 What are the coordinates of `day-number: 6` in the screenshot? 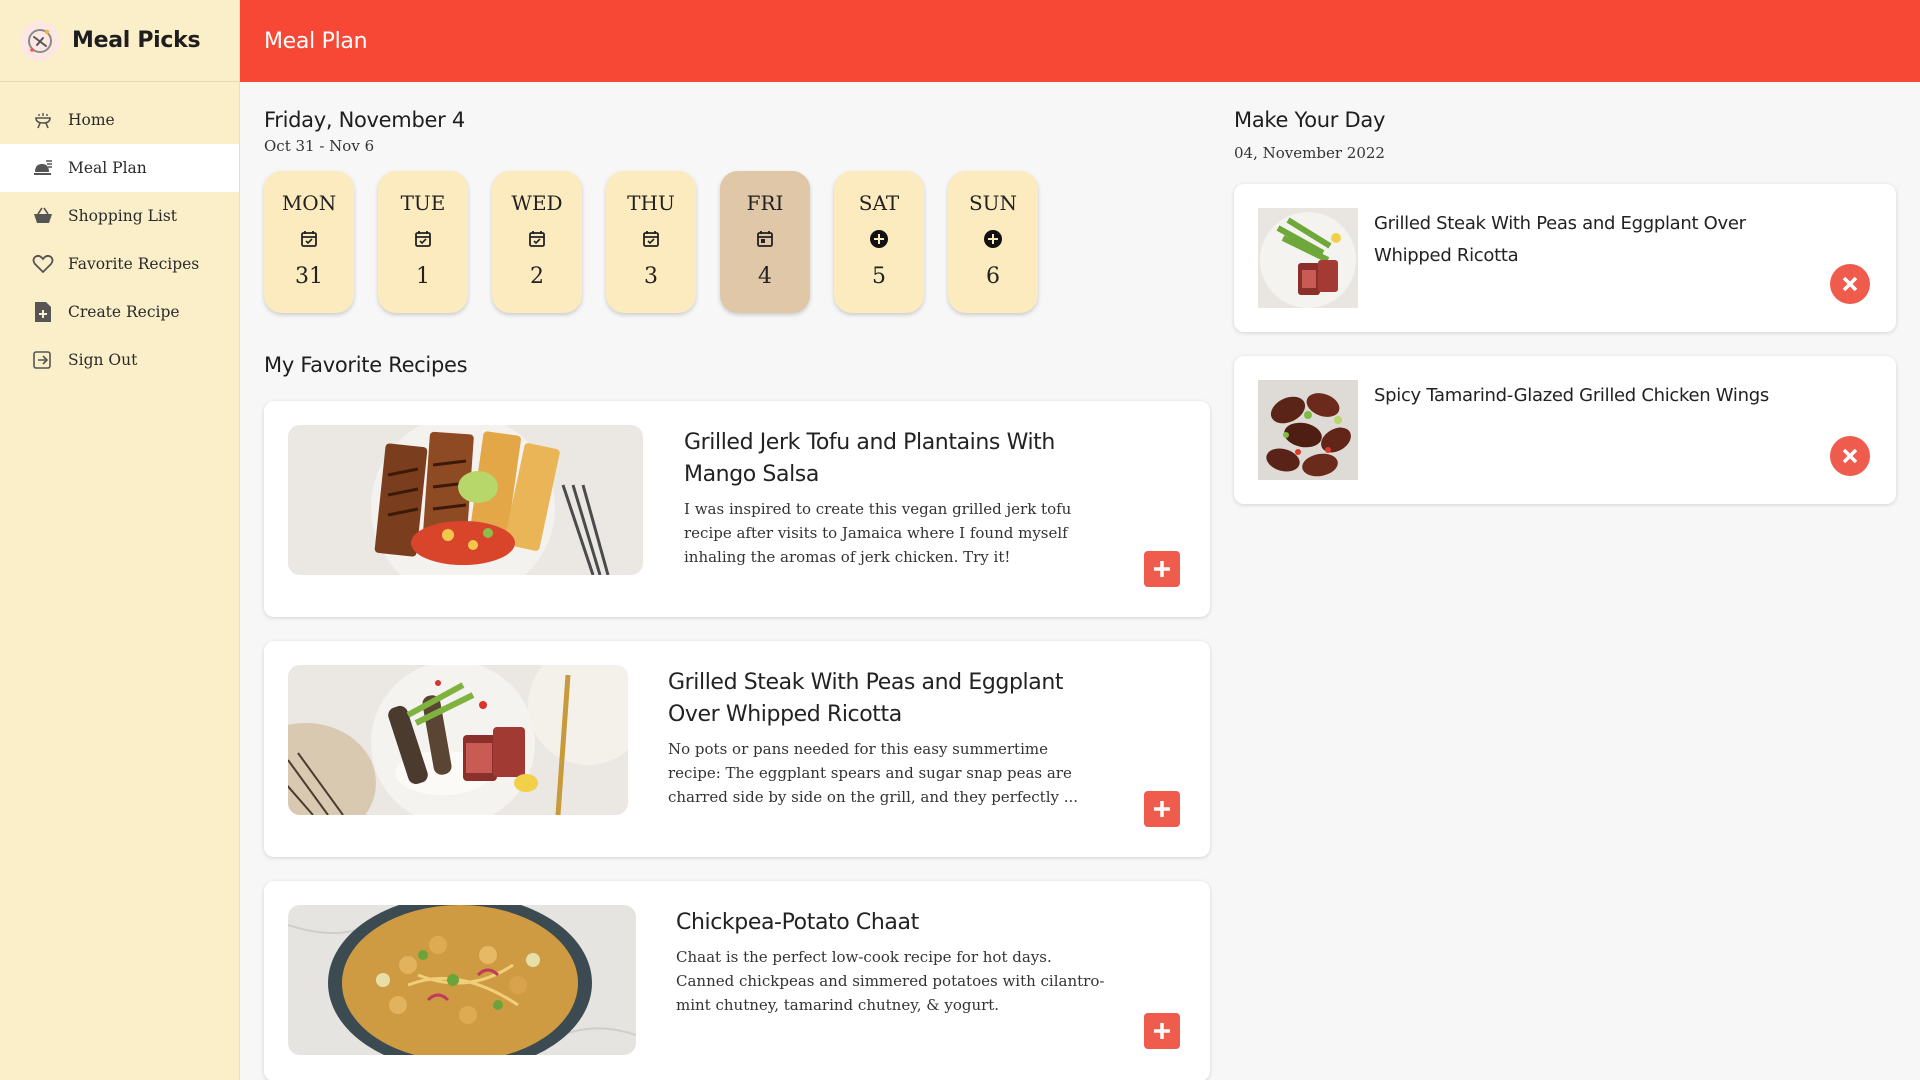 It's located at (993, 276).